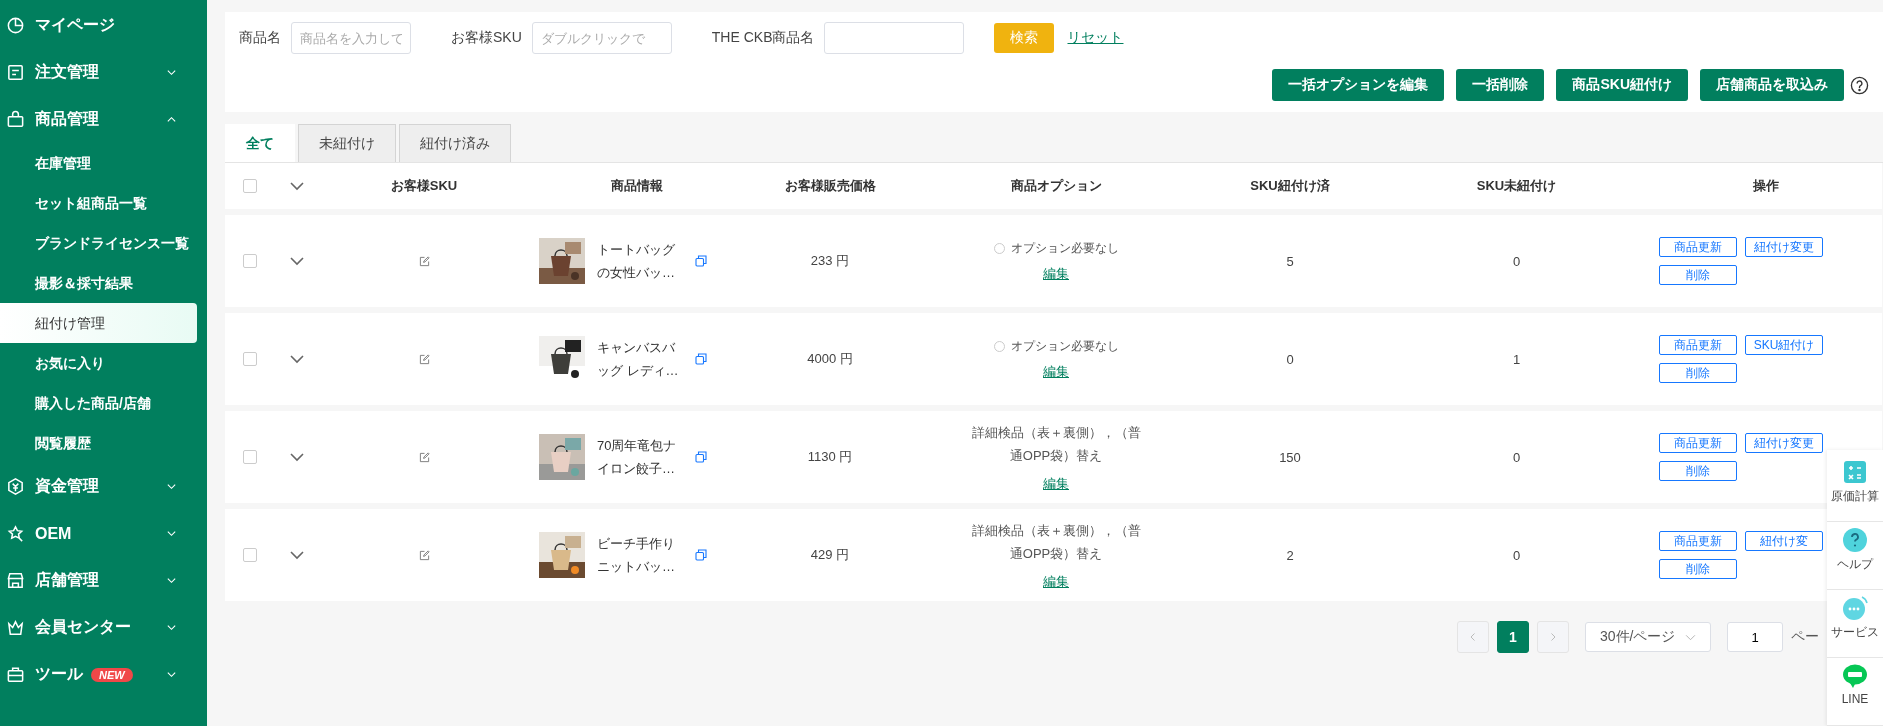 Image resolution: width=1883 pixels, height=726 pixels. I want to click on nav-item: ツール NEW, so click(103, 674).